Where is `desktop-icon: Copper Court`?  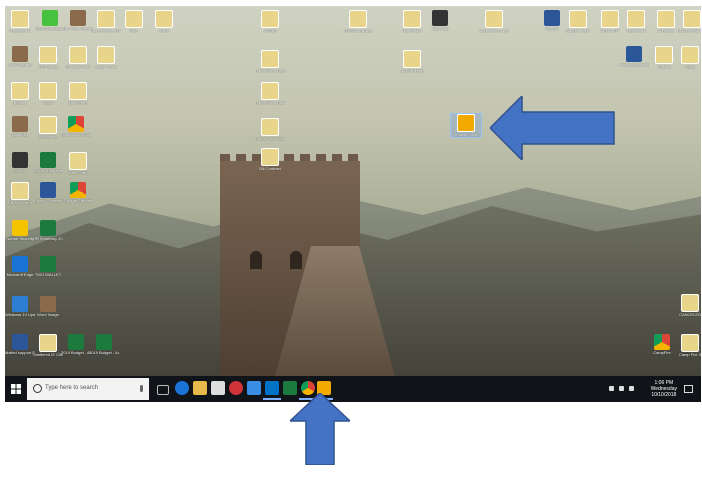 desktop-icon: Copper Court is located at coordinates (578, 21).